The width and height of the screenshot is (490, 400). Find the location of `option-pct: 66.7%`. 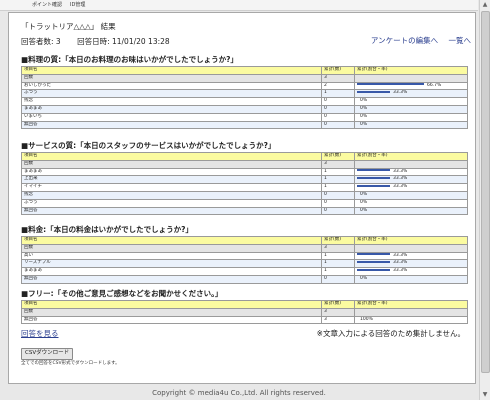

option-pct: 66.7% is located at coordinates (411, 86).